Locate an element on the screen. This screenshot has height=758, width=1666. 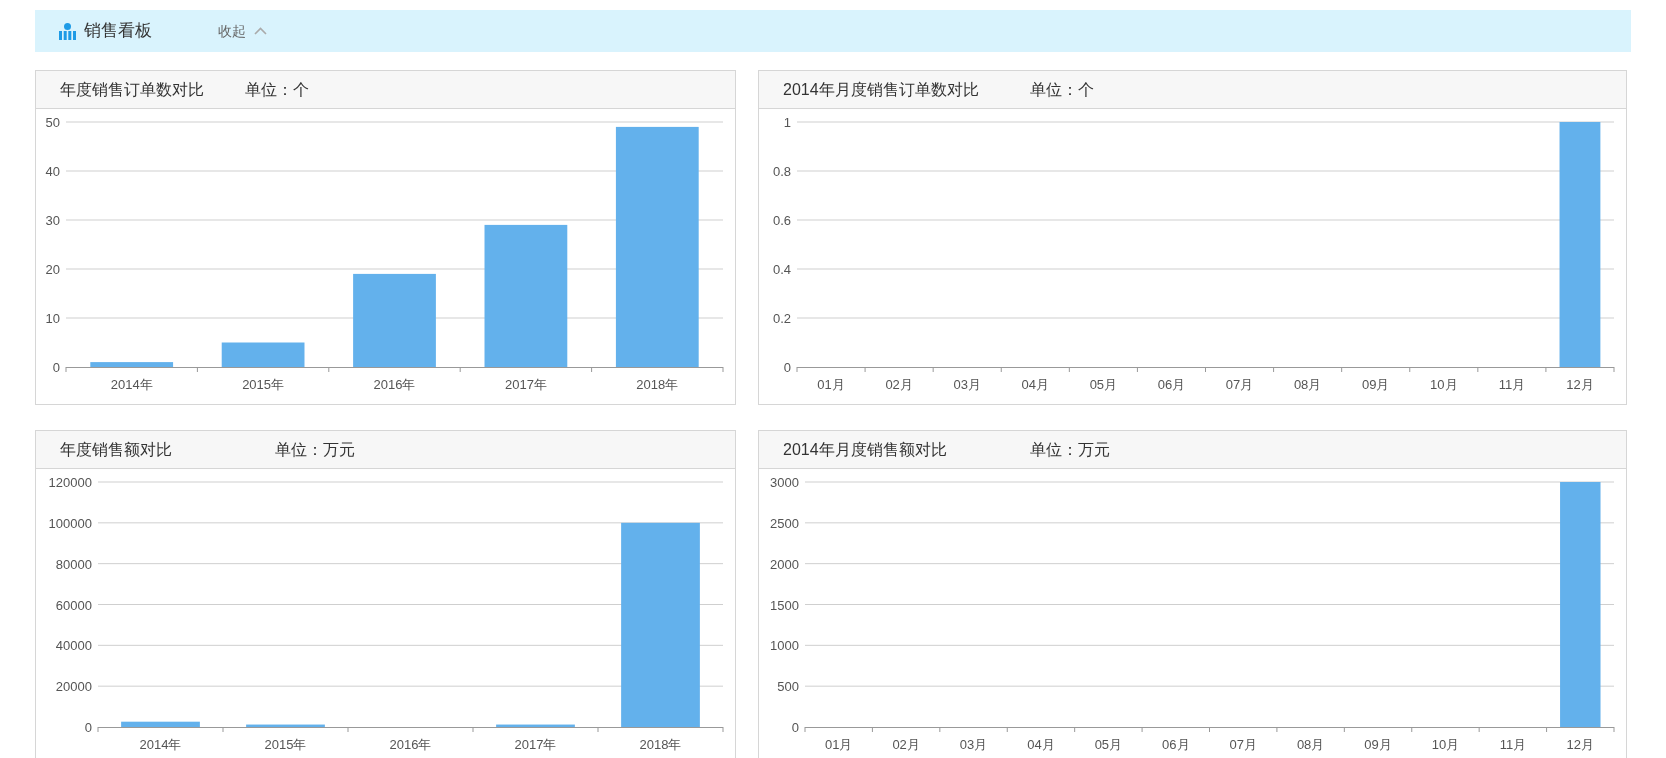
y-tick-label: 1500 is located at coordinates (784, 605).